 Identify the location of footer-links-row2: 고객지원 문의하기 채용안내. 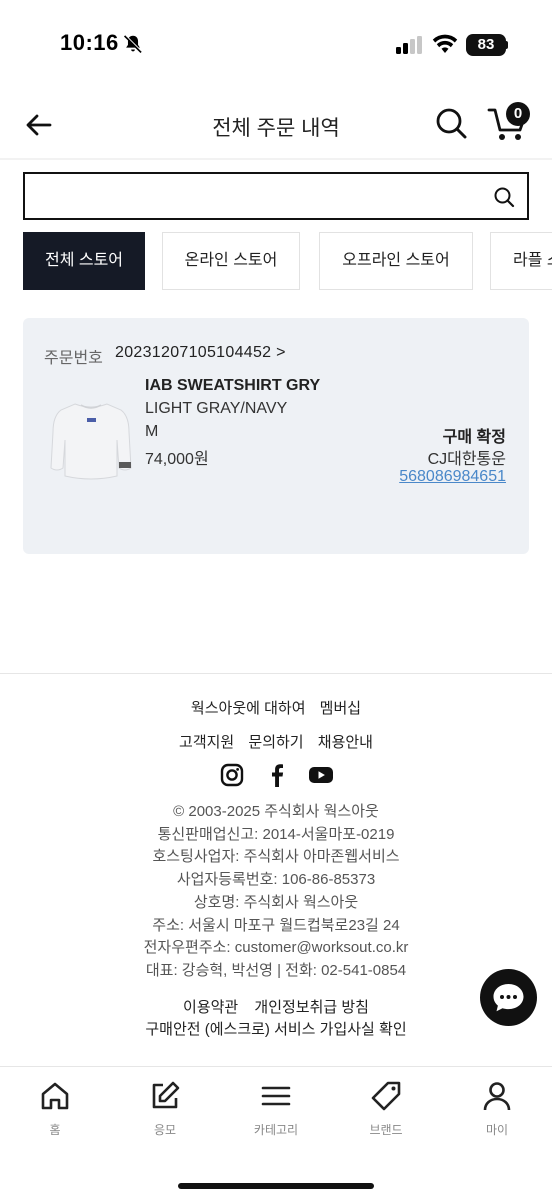
(276, 741).